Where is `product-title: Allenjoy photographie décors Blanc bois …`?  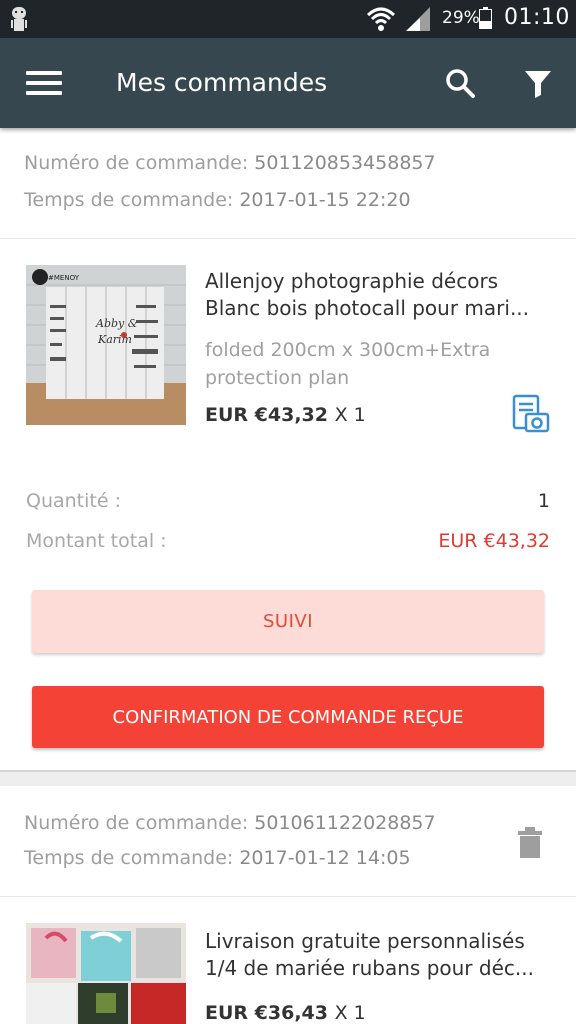 product-title: Allenjoy photographie décors Blanc bois … is located at coordinates (380, 295).